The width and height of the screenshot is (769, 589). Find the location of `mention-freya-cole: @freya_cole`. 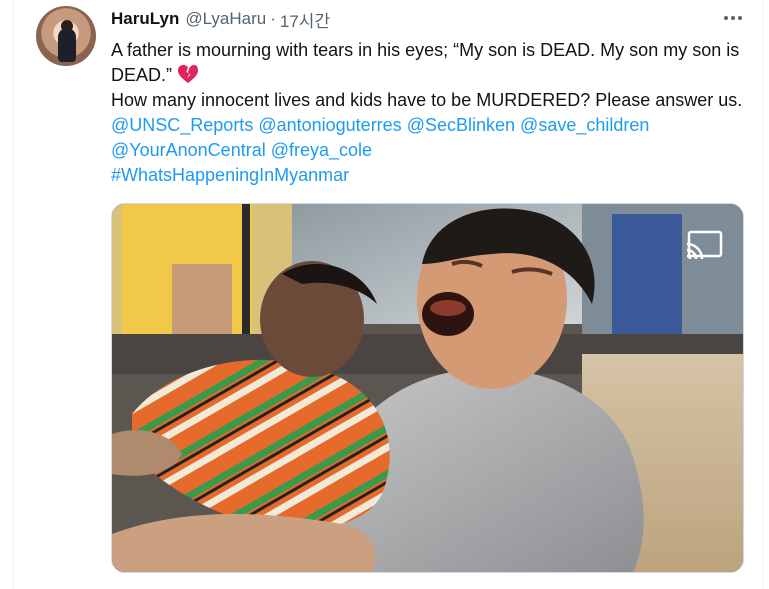

mention-freya-cole: @freya_cole is located at coordinates (321, 150).